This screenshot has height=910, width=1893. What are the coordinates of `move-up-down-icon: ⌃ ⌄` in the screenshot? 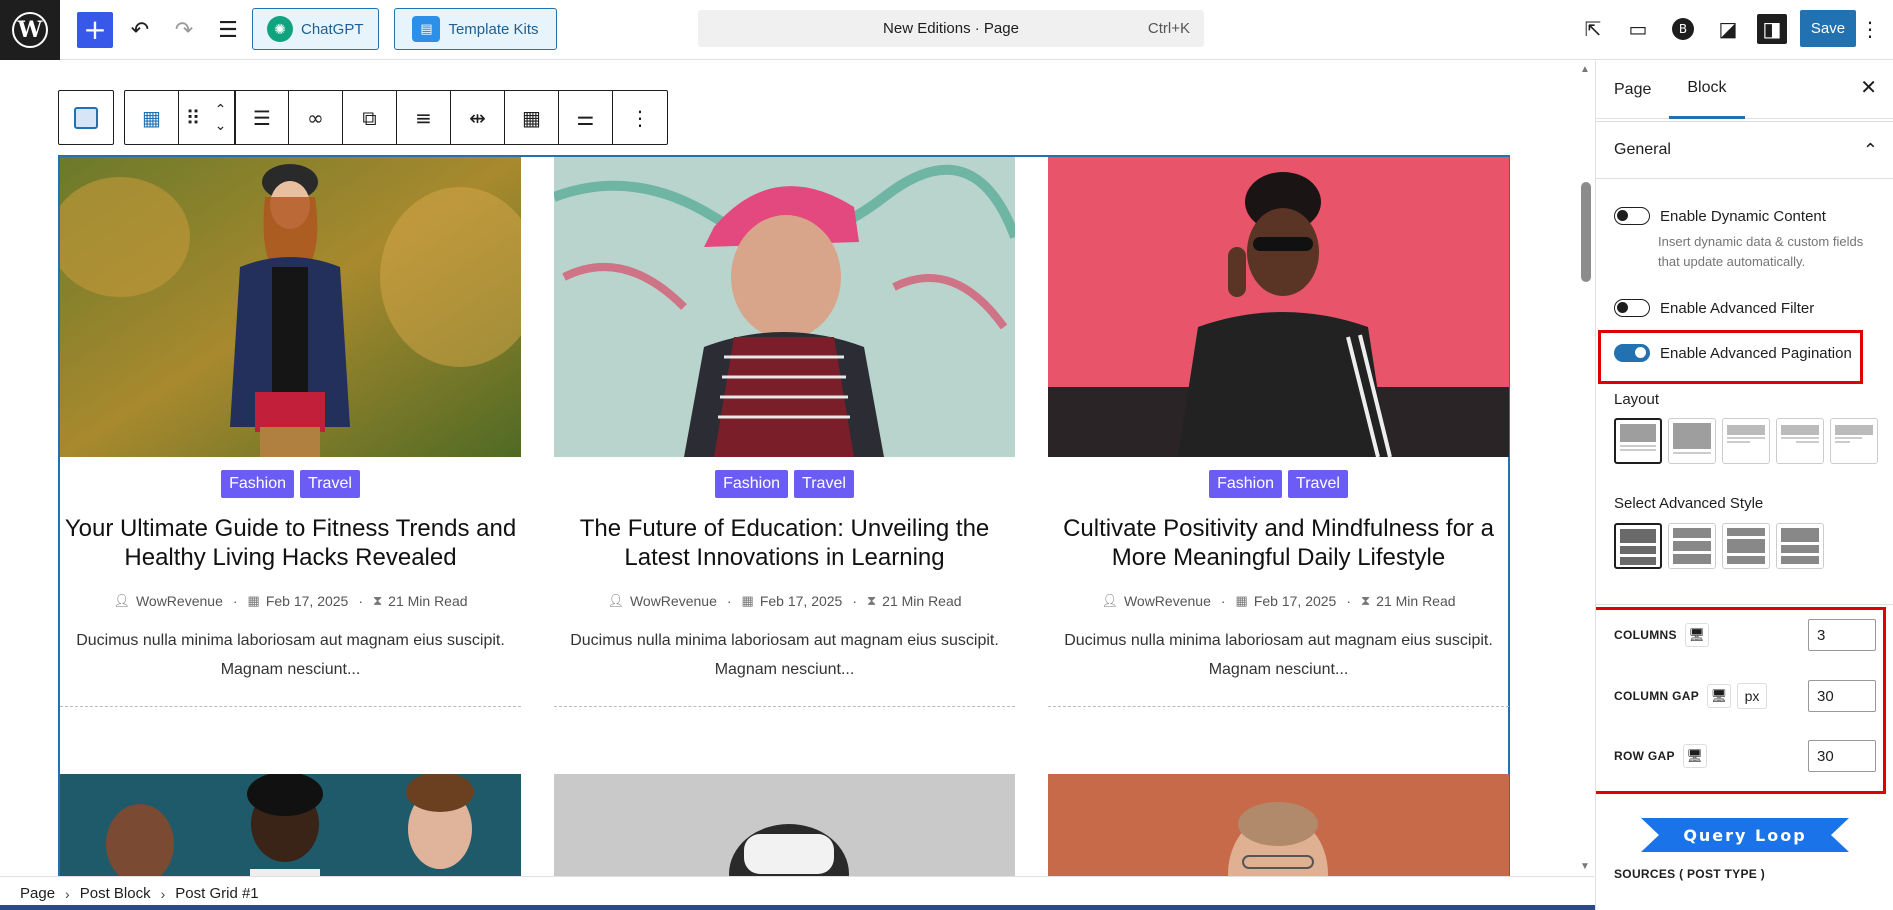 It's located at (221, 117).